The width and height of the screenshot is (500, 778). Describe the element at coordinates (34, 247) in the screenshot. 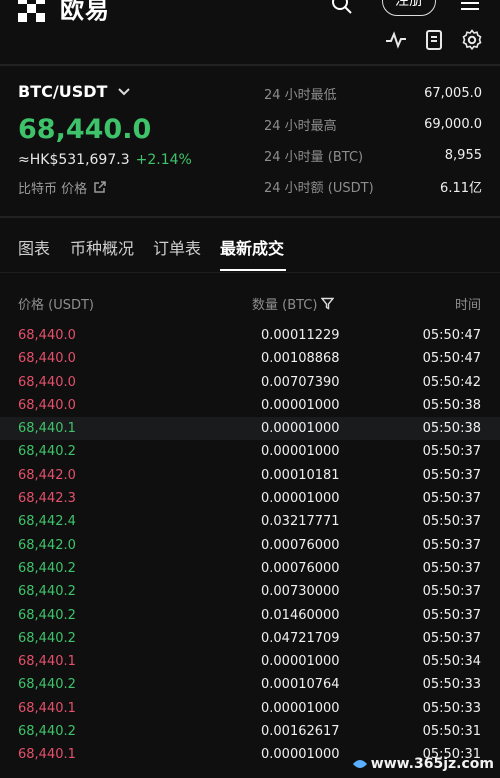

I see `tab-chart: 图表` at that location.